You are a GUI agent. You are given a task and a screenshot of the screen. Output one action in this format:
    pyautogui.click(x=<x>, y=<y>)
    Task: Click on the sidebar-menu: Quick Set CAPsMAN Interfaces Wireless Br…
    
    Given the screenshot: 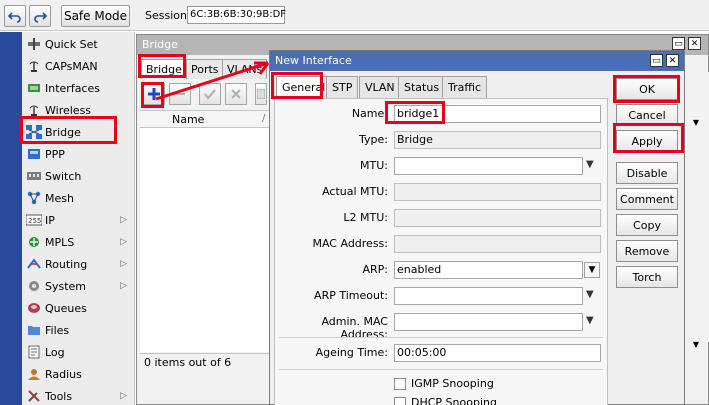 What is the action you would take?
    pyautogui.click(x=78, y=218)
    